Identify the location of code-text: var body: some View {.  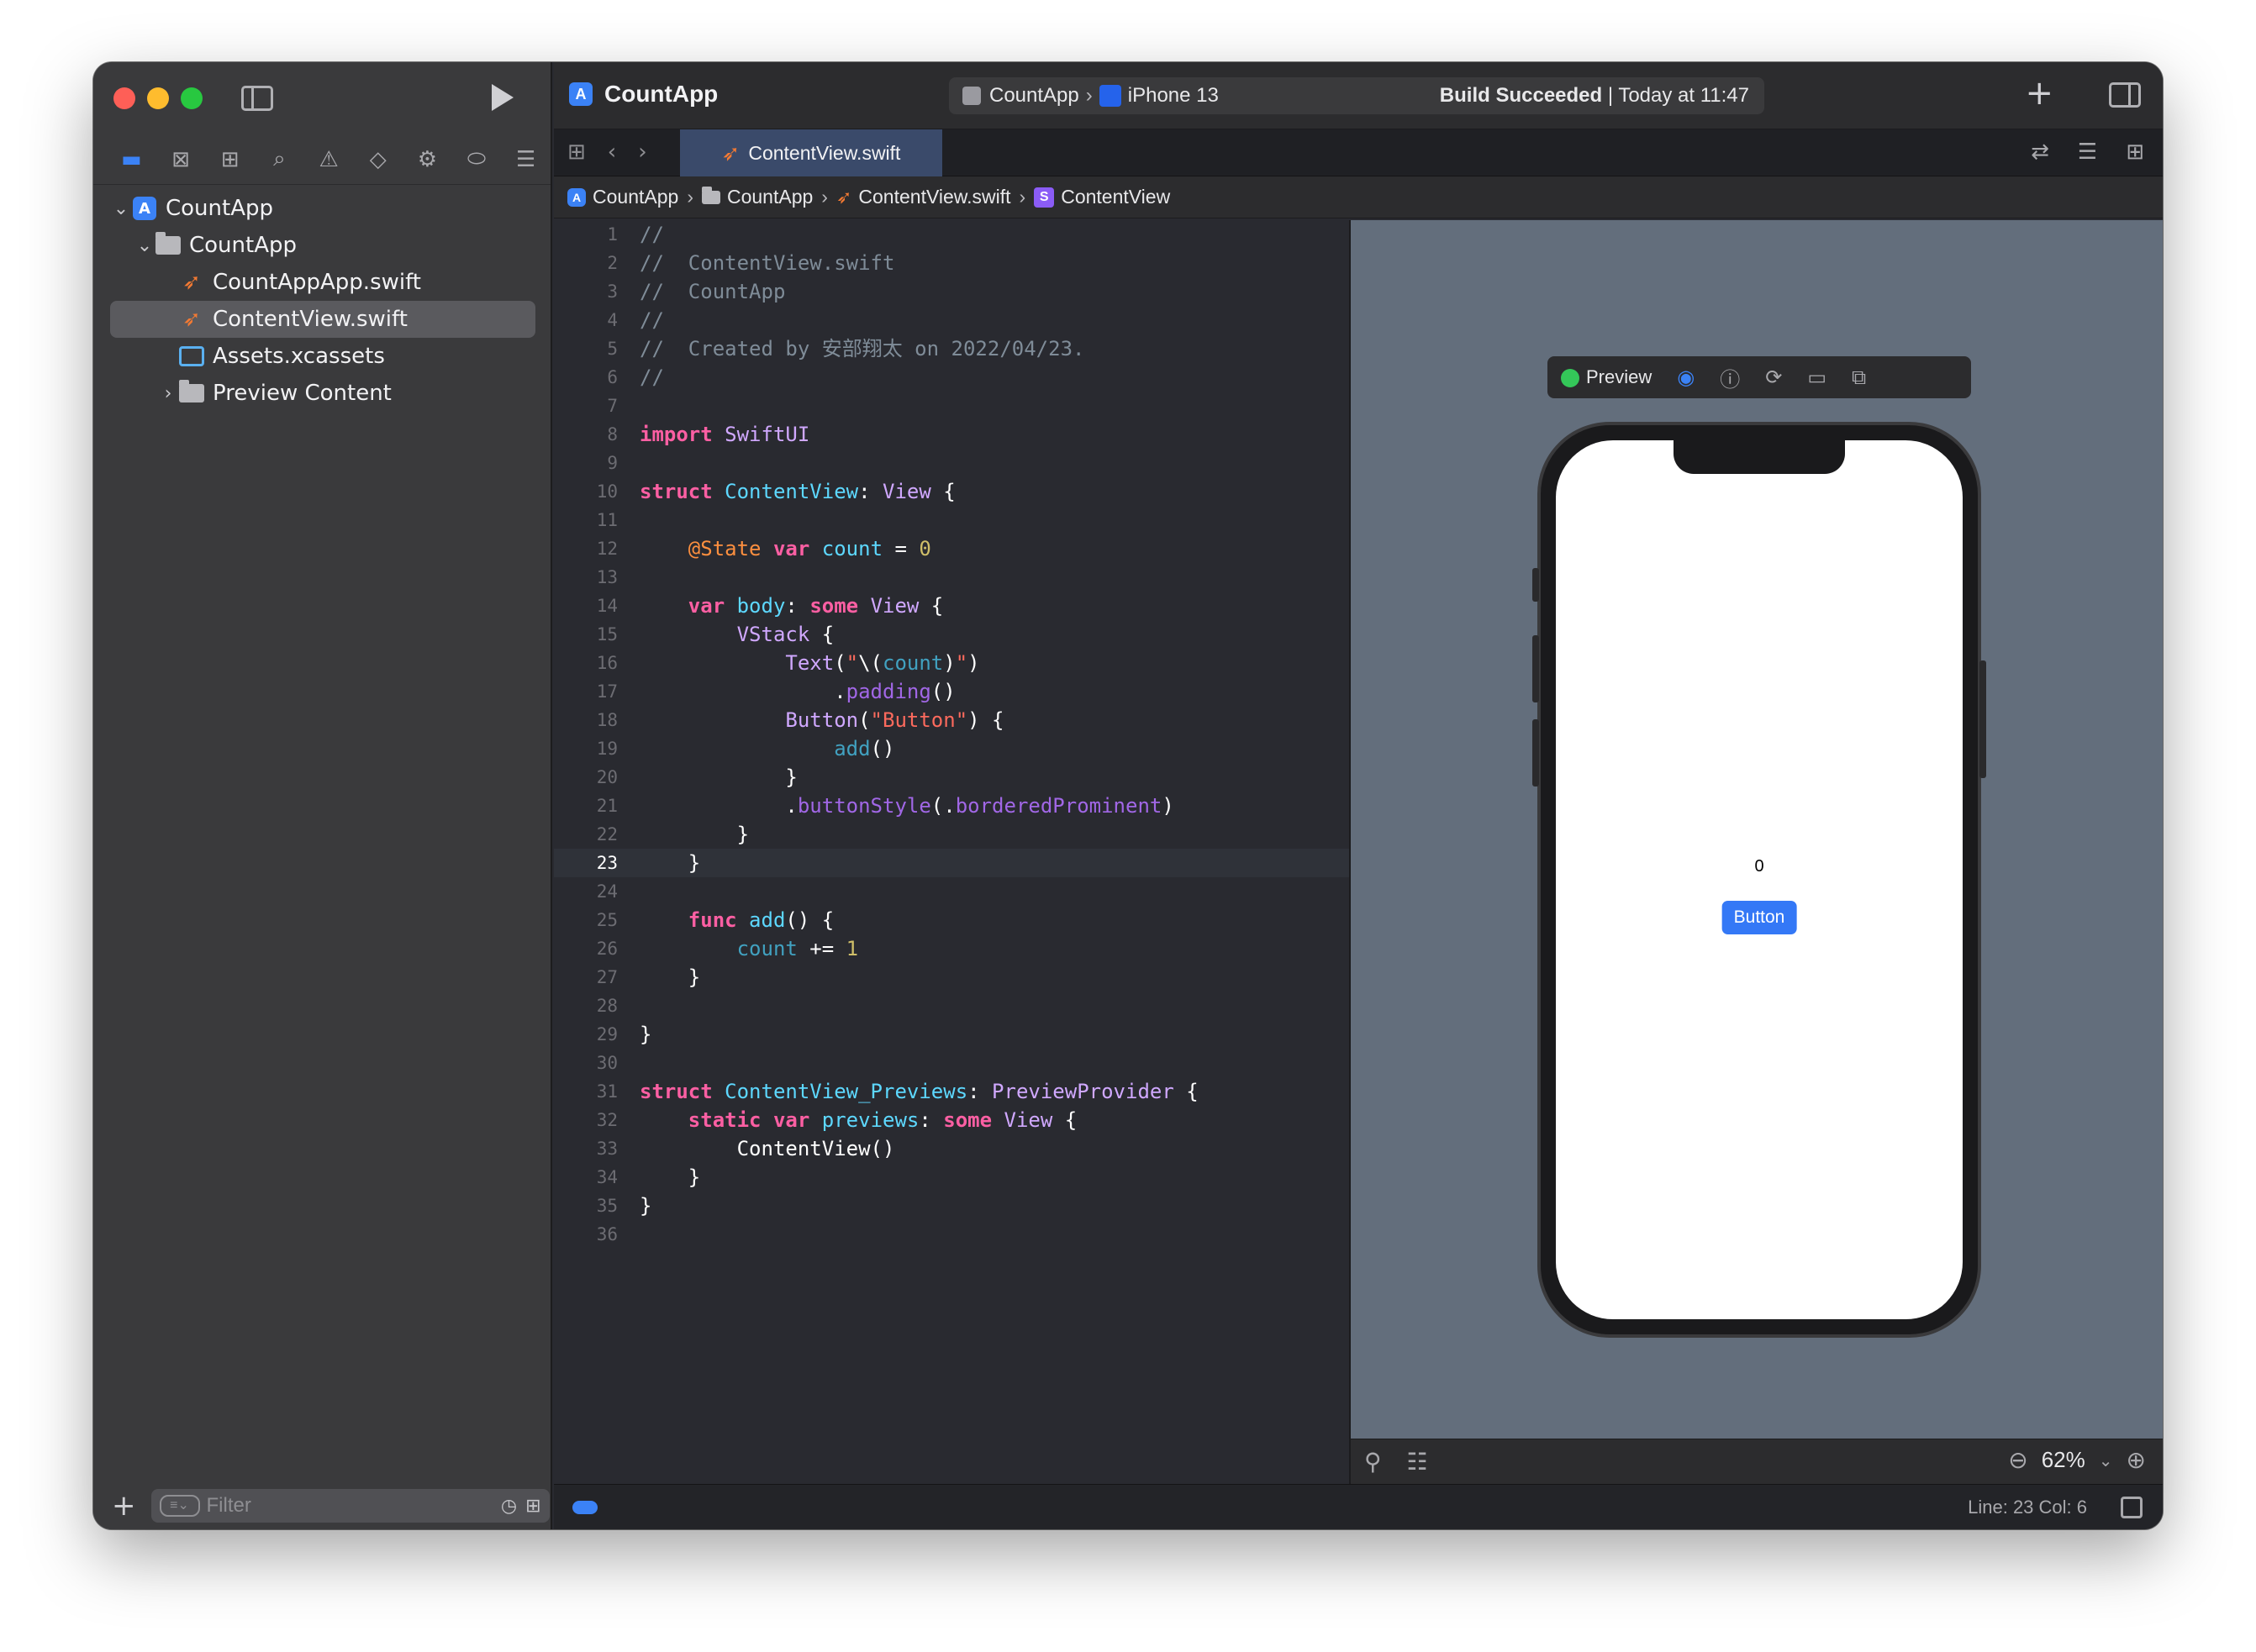
(791, 606).